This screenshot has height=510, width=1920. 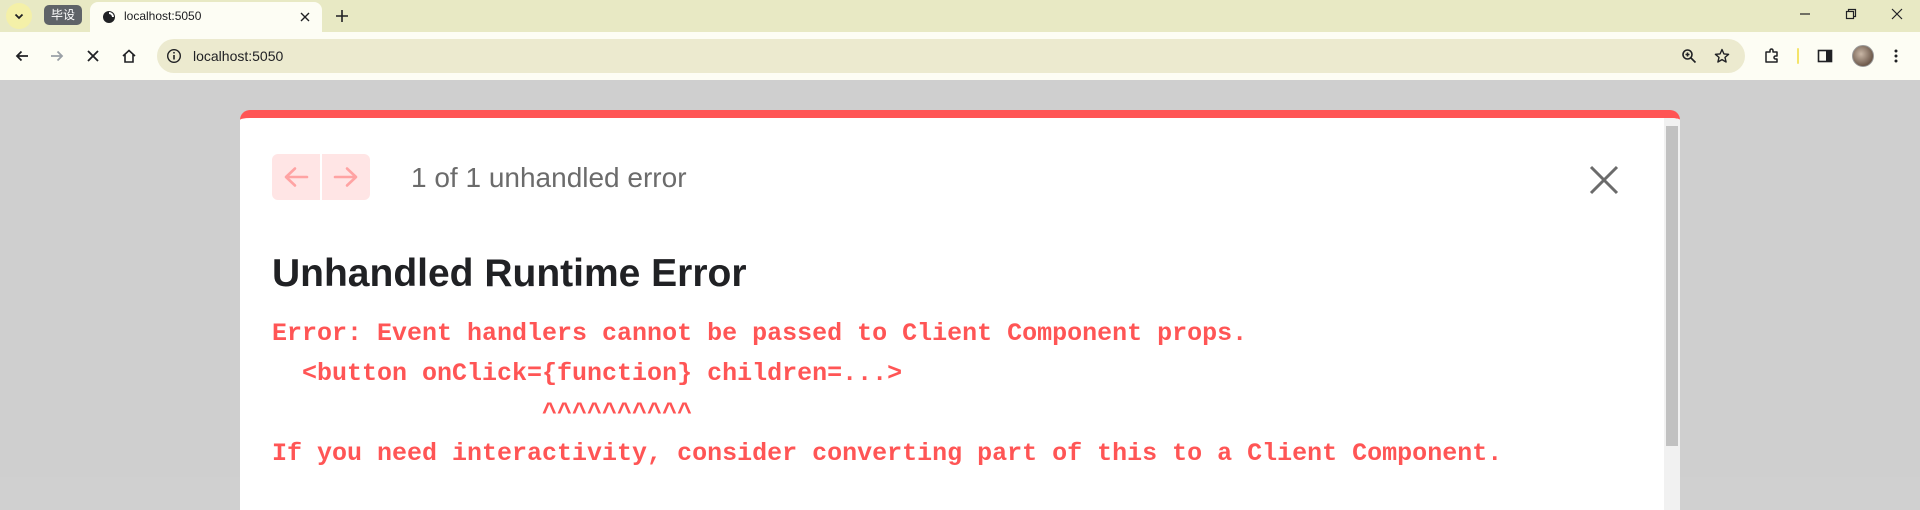 I want to click on zoom-in-icon, so click(x=1689, y=56).